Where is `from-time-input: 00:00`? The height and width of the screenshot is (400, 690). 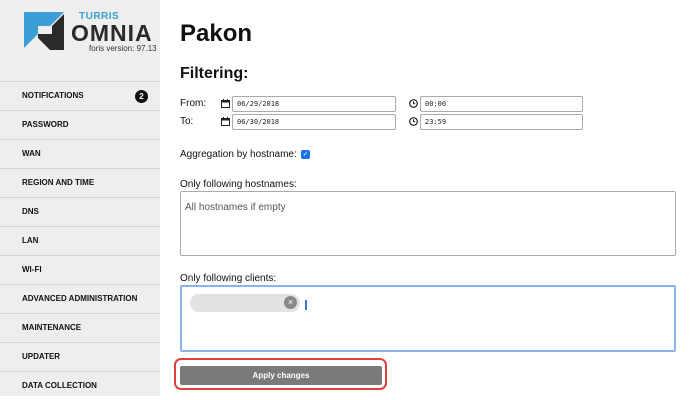
from-time-input: 00:00 is located at coordinates (501, 104).